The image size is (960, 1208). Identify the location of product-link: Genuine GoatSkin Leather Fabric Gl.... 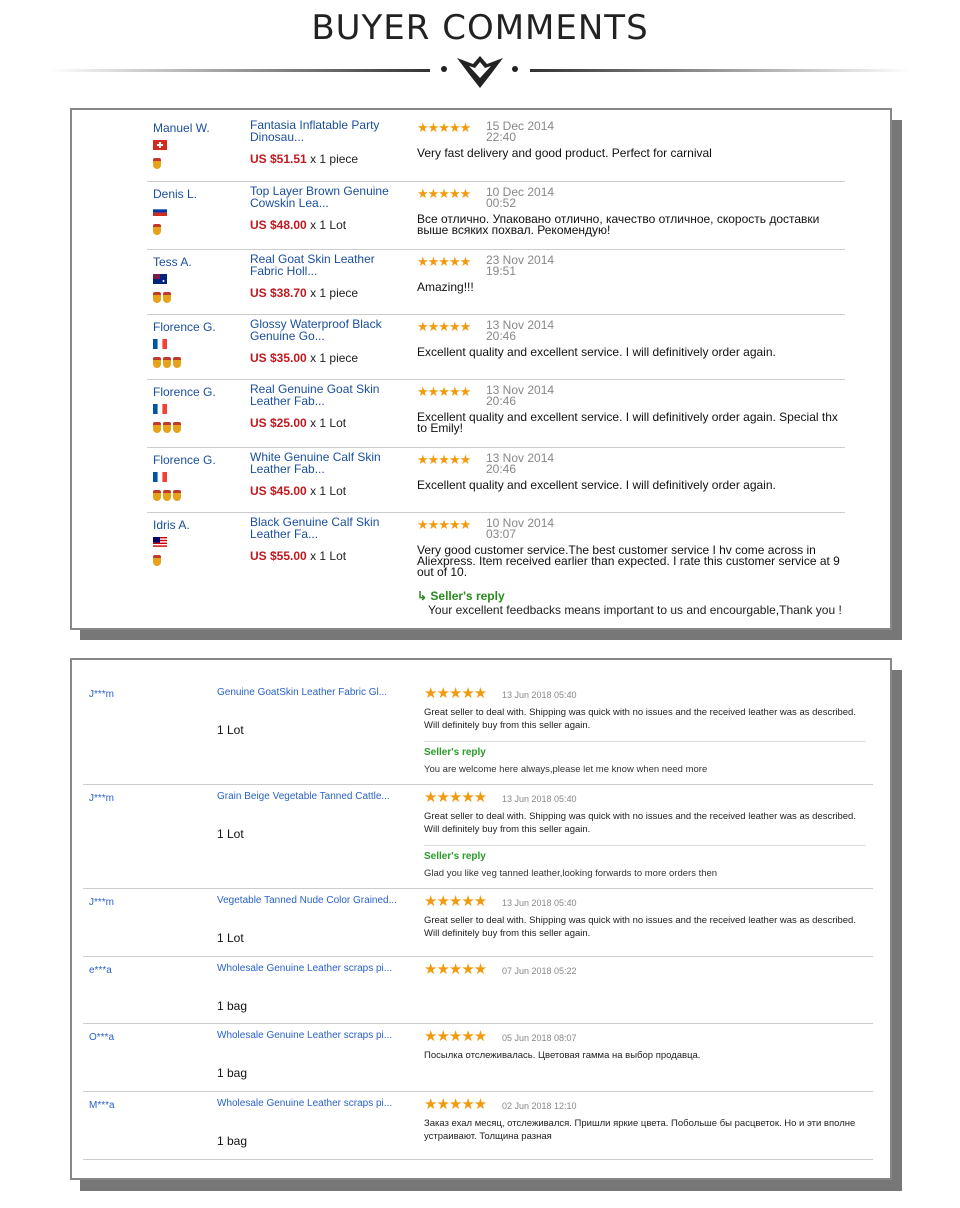
(302, 692).